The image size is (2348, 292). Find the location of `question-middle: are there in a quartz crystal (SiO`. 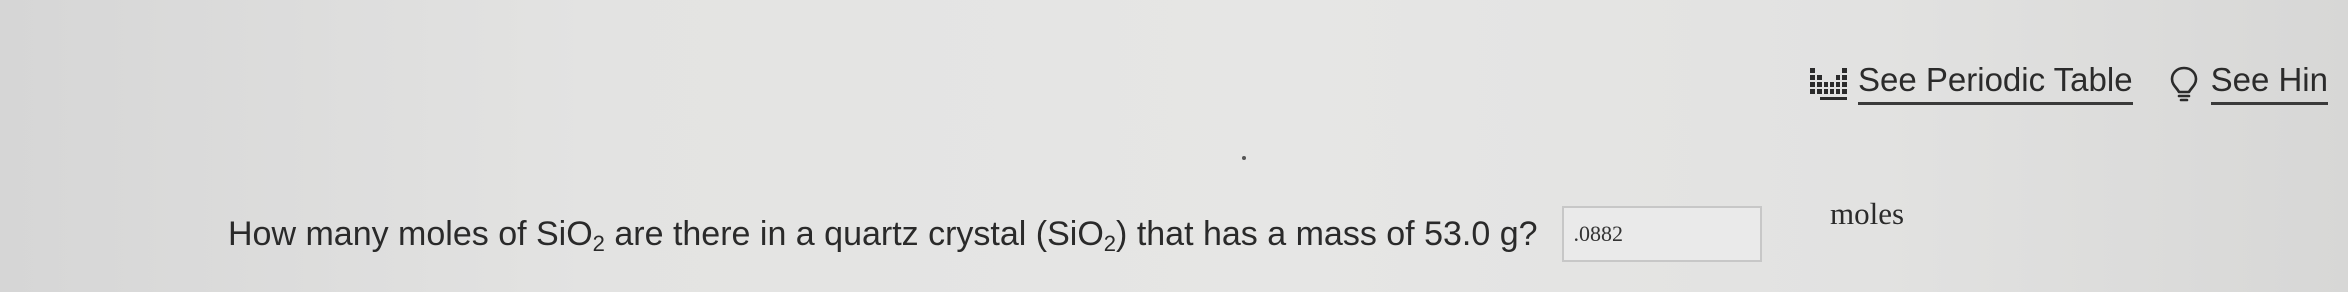

question-middle: are there in a quartz crystal (SiO is located at coordinates (854, 234).